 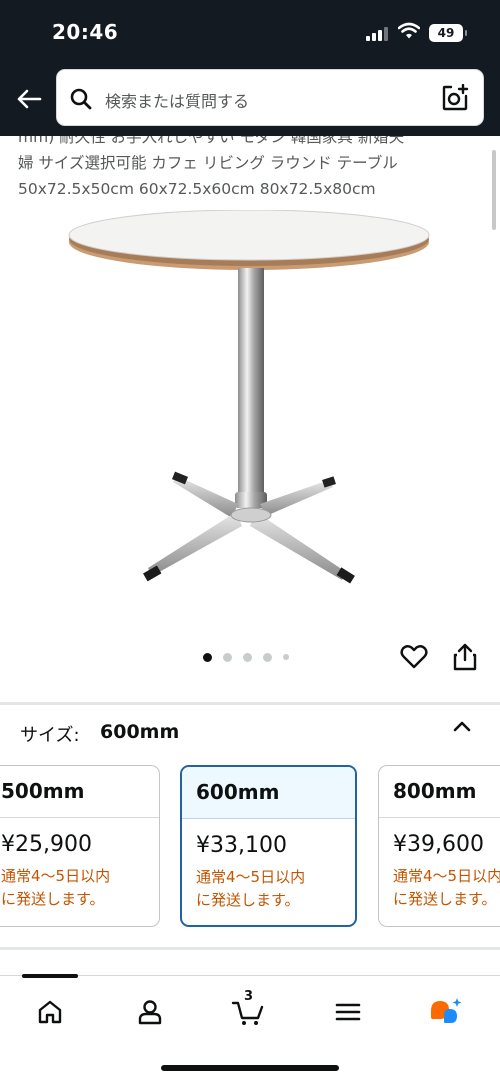 What do you see at coordinates (268, 793) in the screenshot?
I see `size-option-label: 600mm` at bounding box center [268, 793].